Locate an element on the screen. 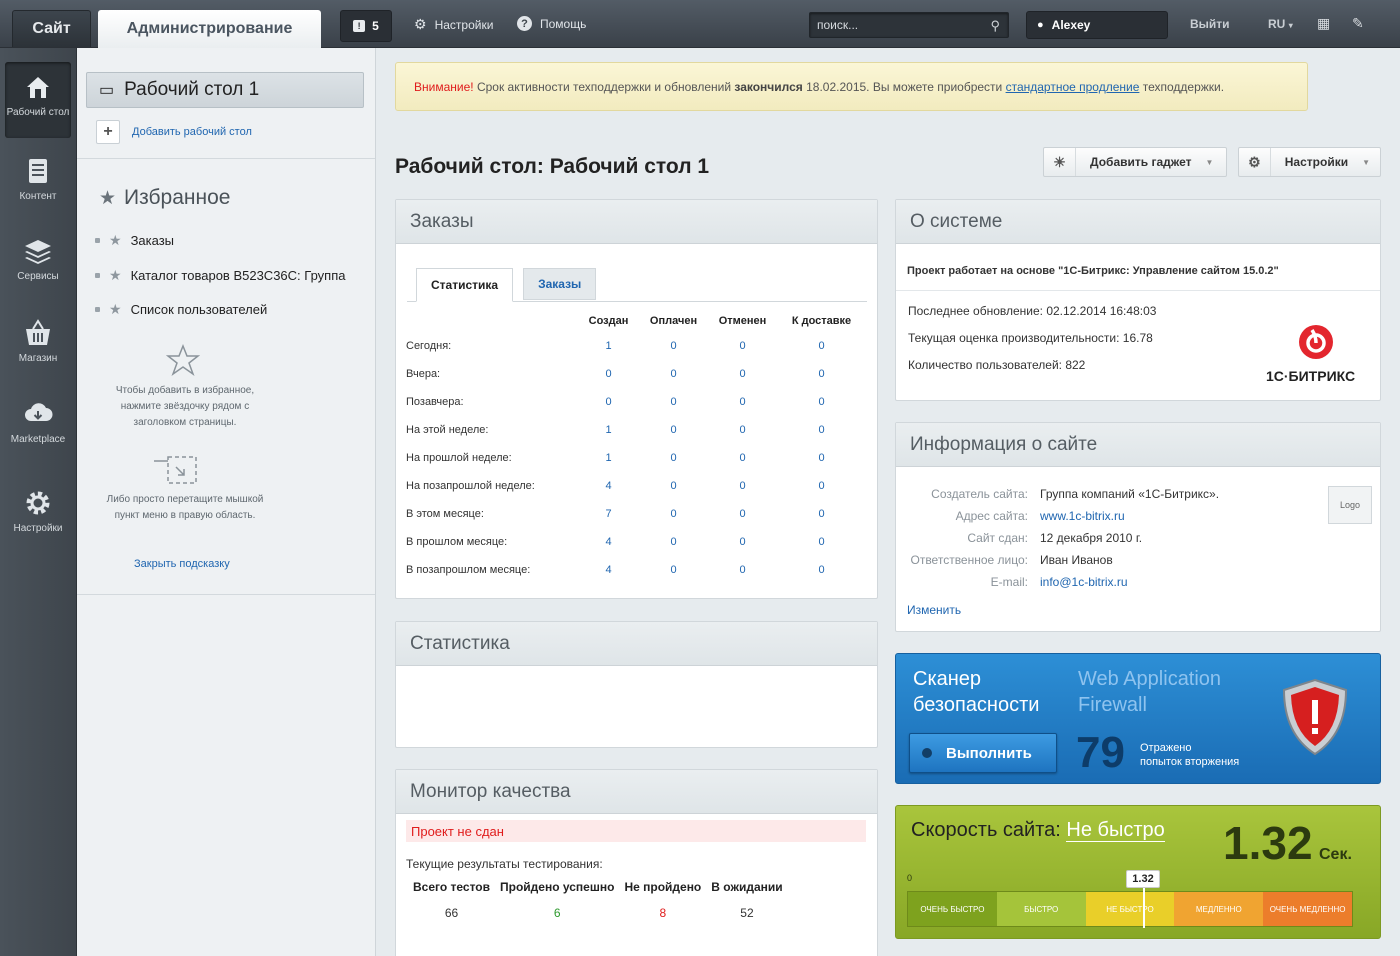 The height and width of the screenshot is (956, 1400). sun-icon: ☀ is located at coordinates (1060, 162).